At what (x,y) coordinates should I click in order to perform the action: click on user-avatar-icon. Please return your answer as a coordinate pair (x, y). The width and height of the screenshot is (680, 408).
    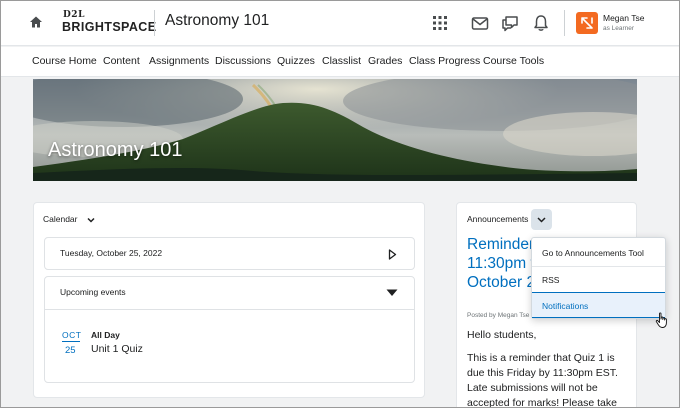
    Looking at the image, I should click on (587, 23).